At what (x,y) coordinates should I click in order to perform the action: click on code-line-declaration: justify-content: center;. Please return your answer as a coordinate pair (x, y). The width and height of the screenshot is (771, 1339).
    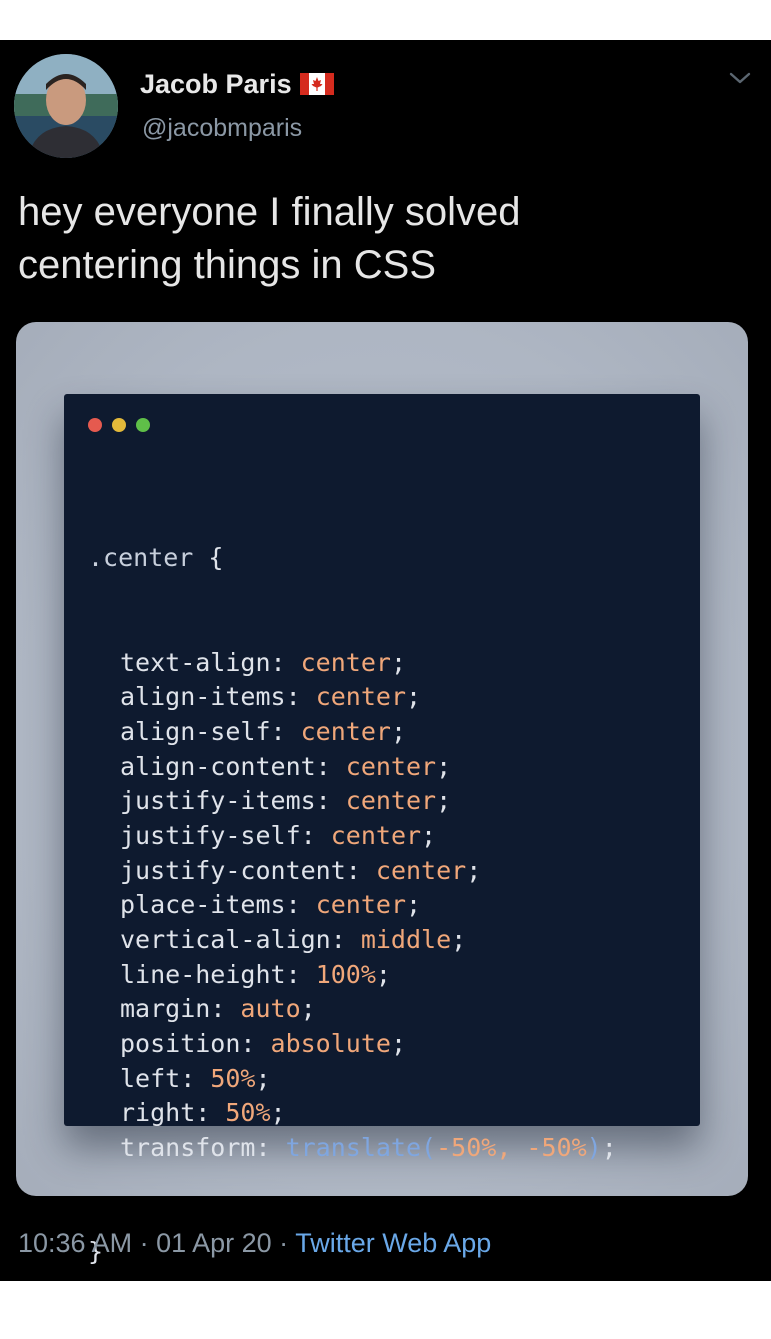
    Looking at the image, I should click on (301, 870).